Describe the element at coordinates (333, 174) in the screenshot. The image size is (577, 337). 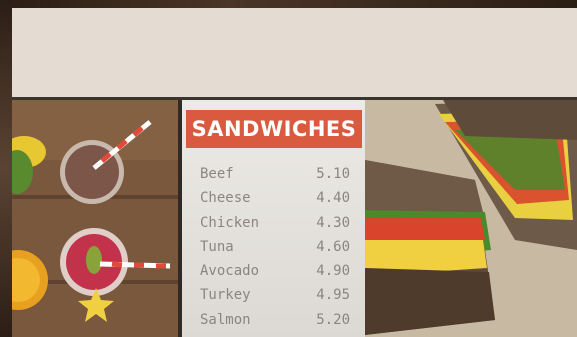
I see `menu-item-price: 5.10` at that location.